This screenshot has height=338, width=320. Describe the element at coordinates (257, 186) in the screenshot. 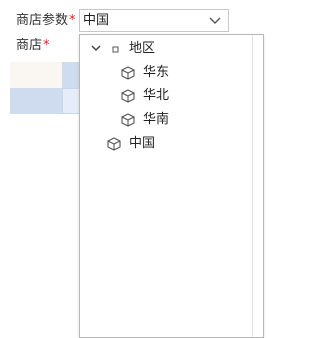

I see `dropdown-scrollbar` at that location.